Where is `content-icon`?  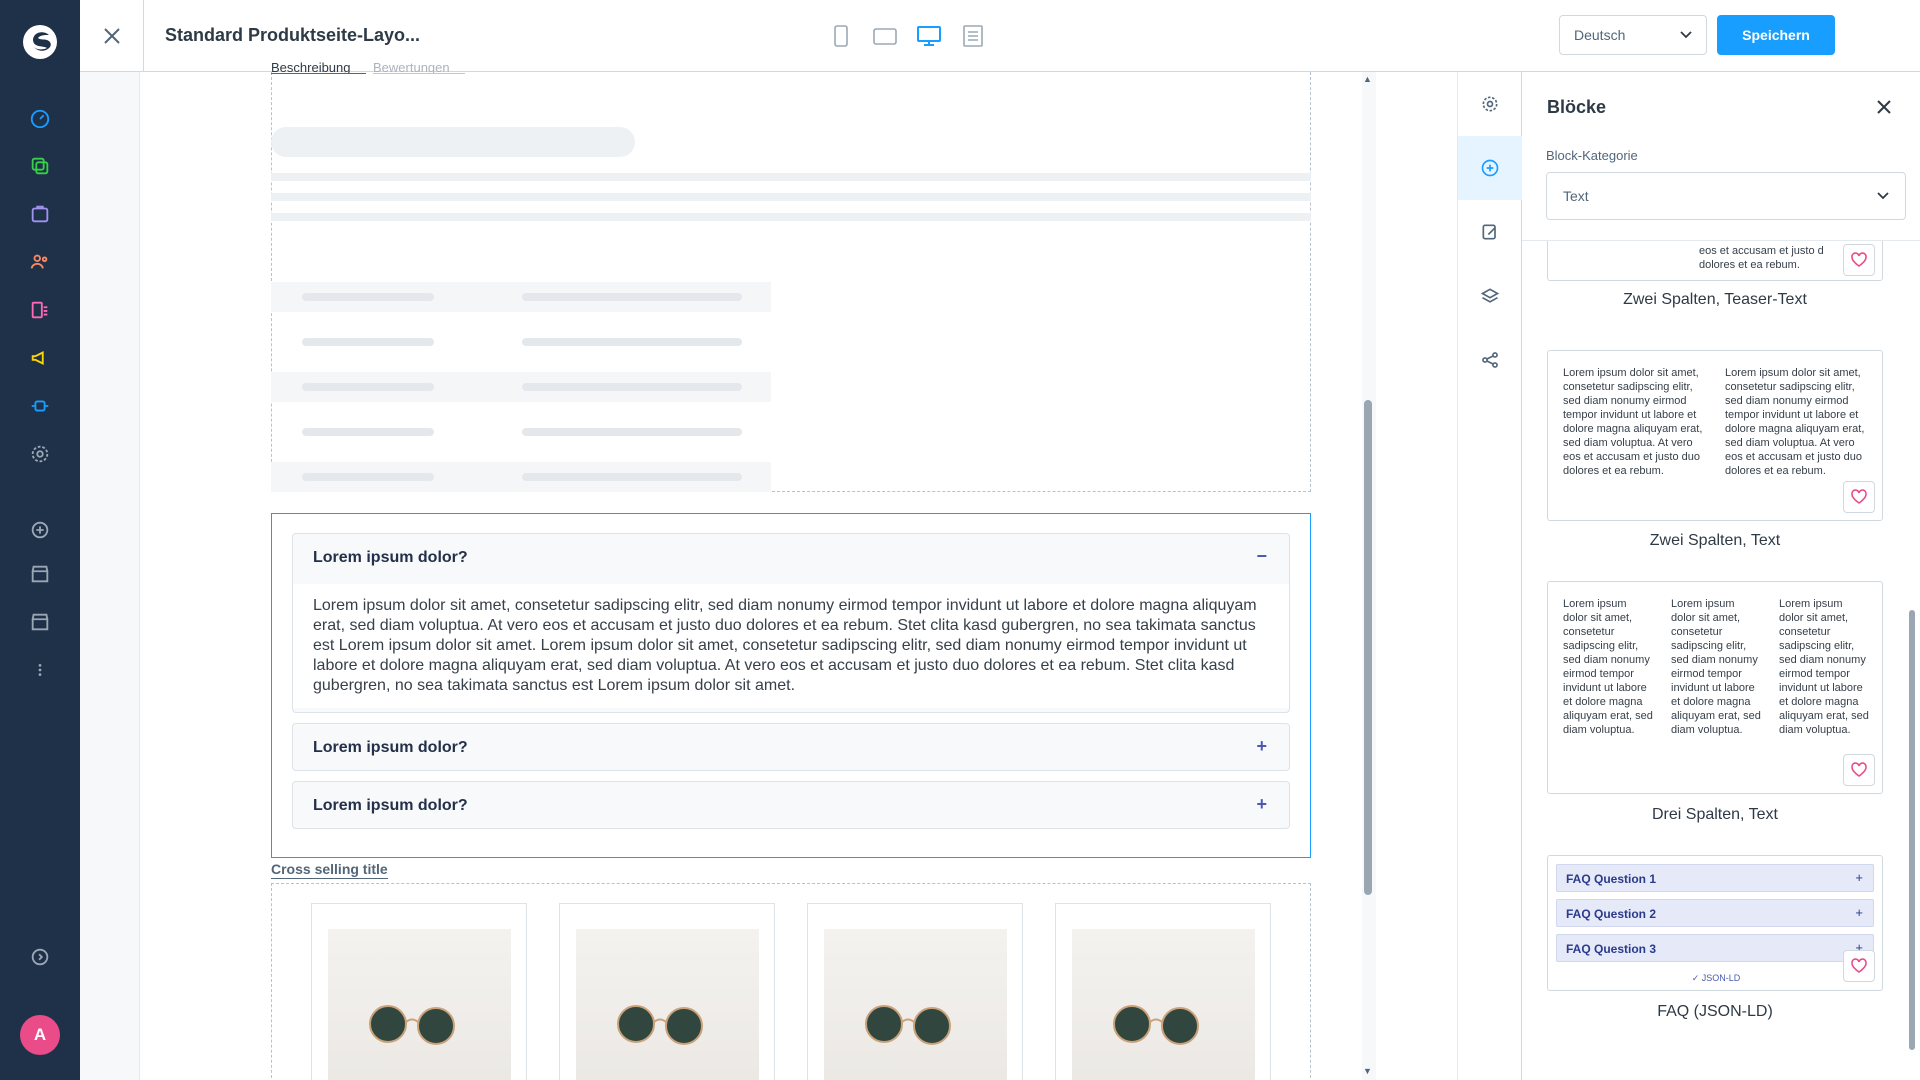
content-icon is located at coordinates (40, 310).